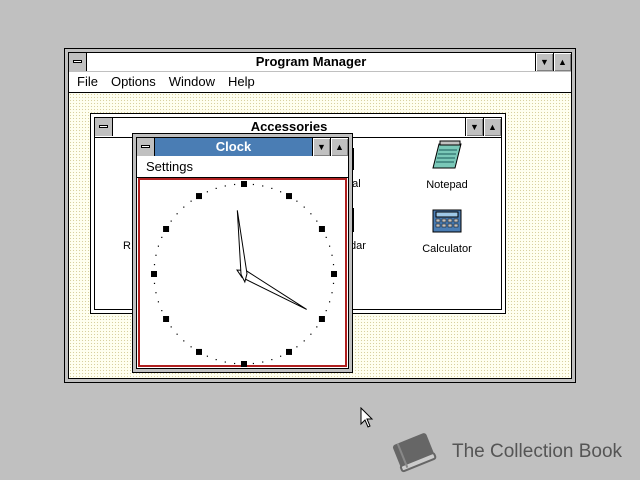 This screenshot has height=480, width=640. I want to click on clock-maximize-button: ▲, so click(339, 147).